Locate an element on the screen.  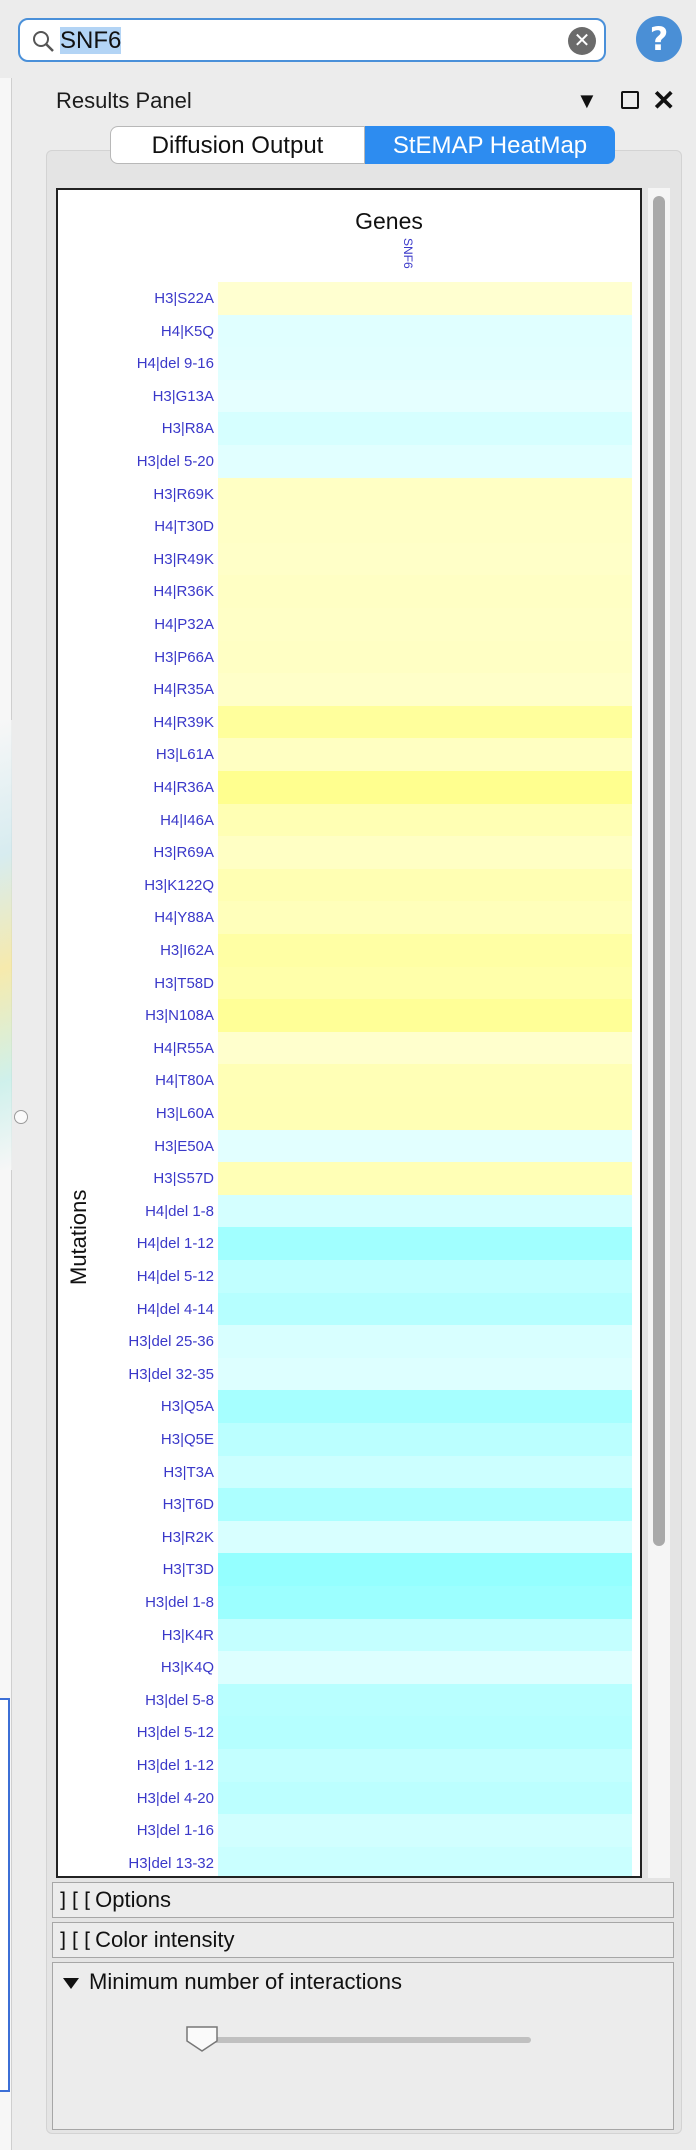
options-section: ][[Options is located at coordinates (363, 1900).